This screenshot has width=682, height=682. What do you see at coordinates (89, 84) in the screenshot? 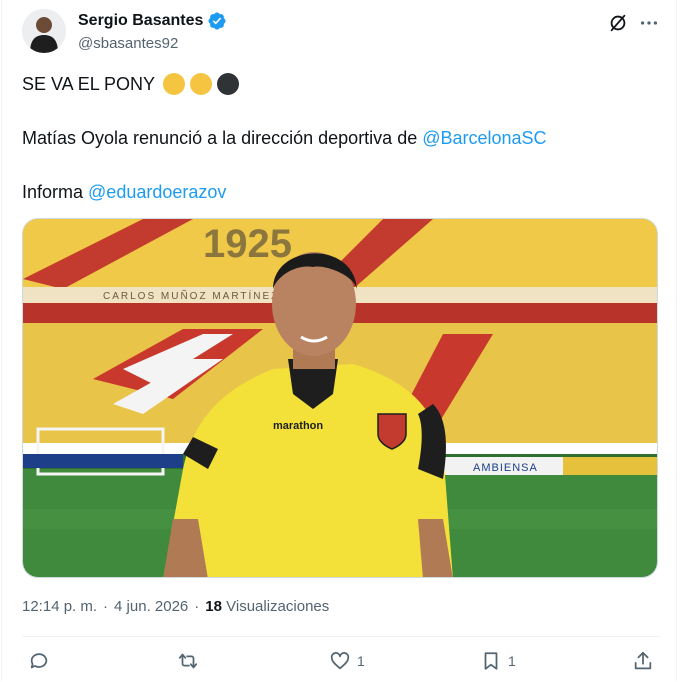
I see `tweet-headline: SE VA EL PONY` at bounding box center [89, 84].